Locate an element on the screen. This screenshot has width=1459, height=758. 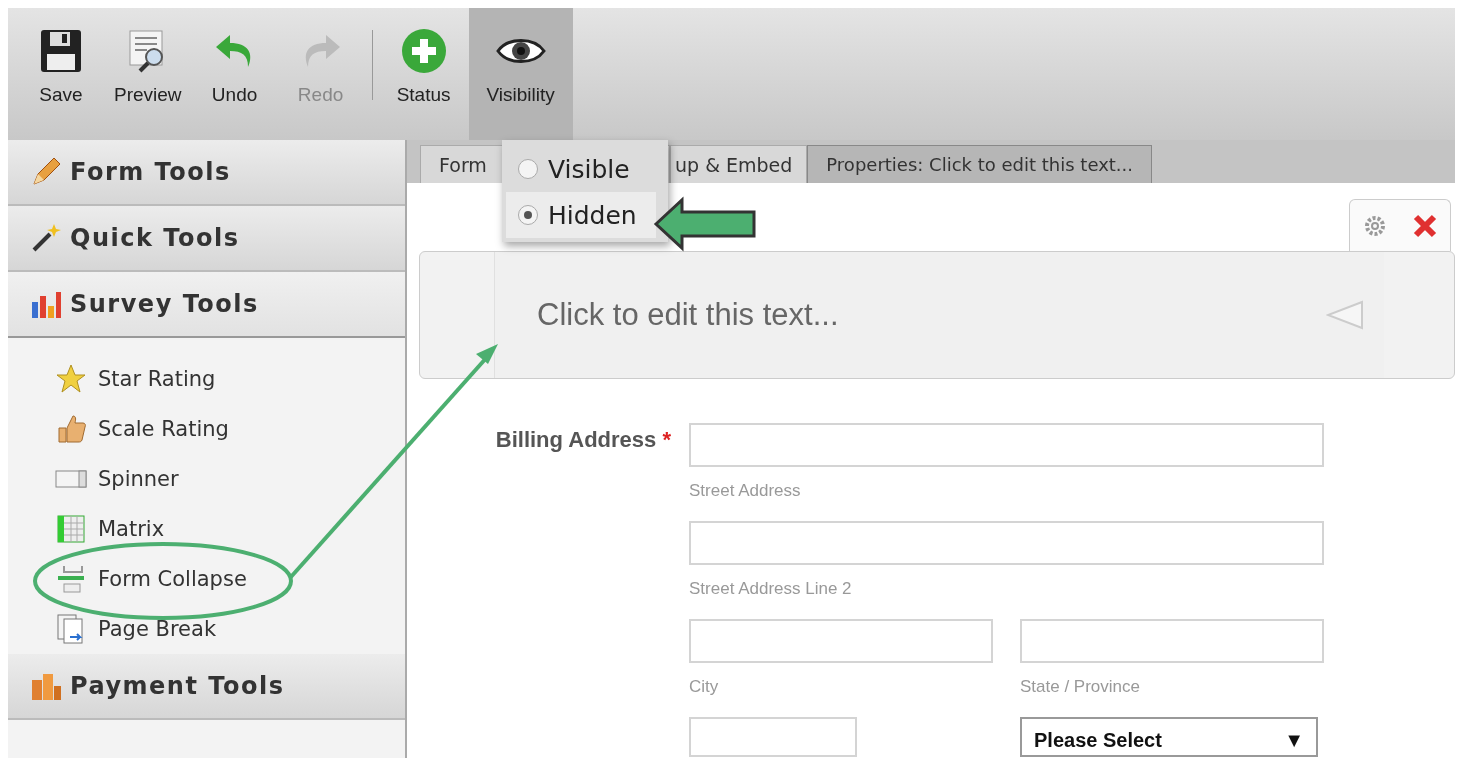
sidebar-section-header: Quick Tools is located at coordinates (206, 239).